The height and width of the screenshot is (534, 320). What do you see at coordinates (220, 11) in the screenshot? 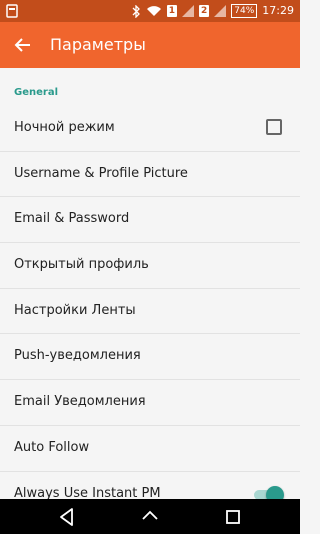
I see `signal2-icon` at bounding box center [220, 11].